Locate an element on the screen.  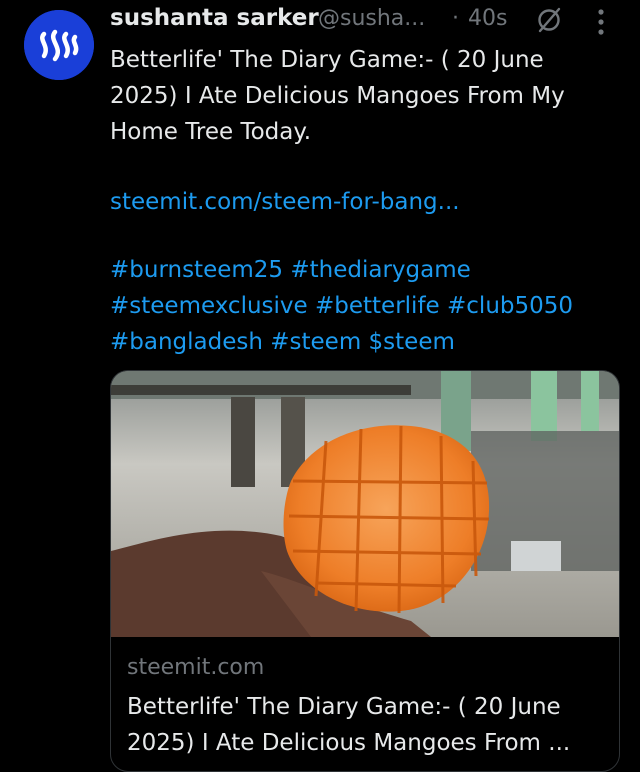
avatar is located at coordinates (59, 45).